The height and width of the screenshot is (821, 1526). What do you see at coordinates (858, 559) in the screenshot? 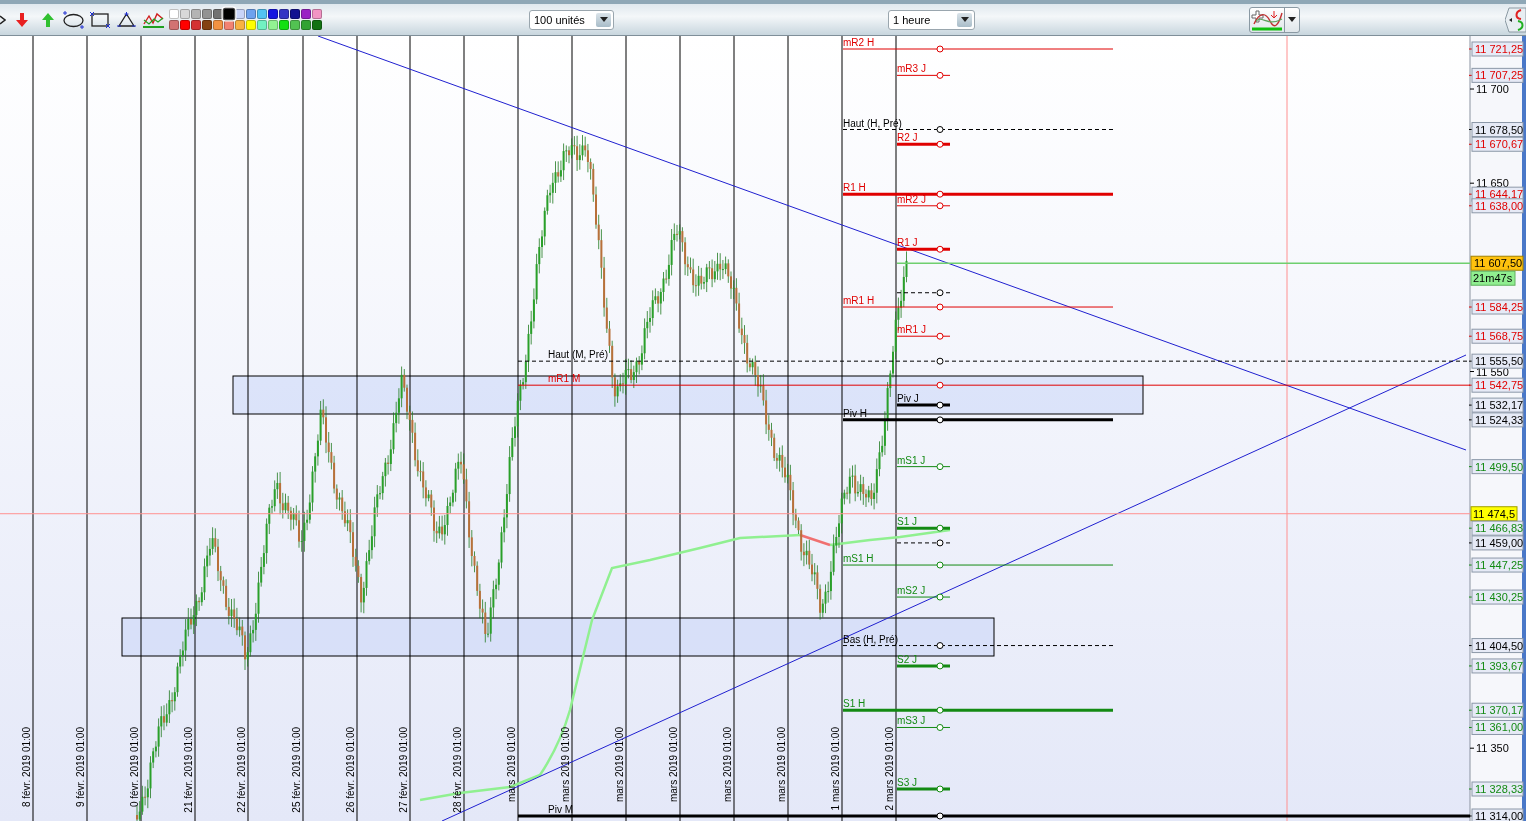
I see `level-label: mS1 H` at bounding box center [858, 559].